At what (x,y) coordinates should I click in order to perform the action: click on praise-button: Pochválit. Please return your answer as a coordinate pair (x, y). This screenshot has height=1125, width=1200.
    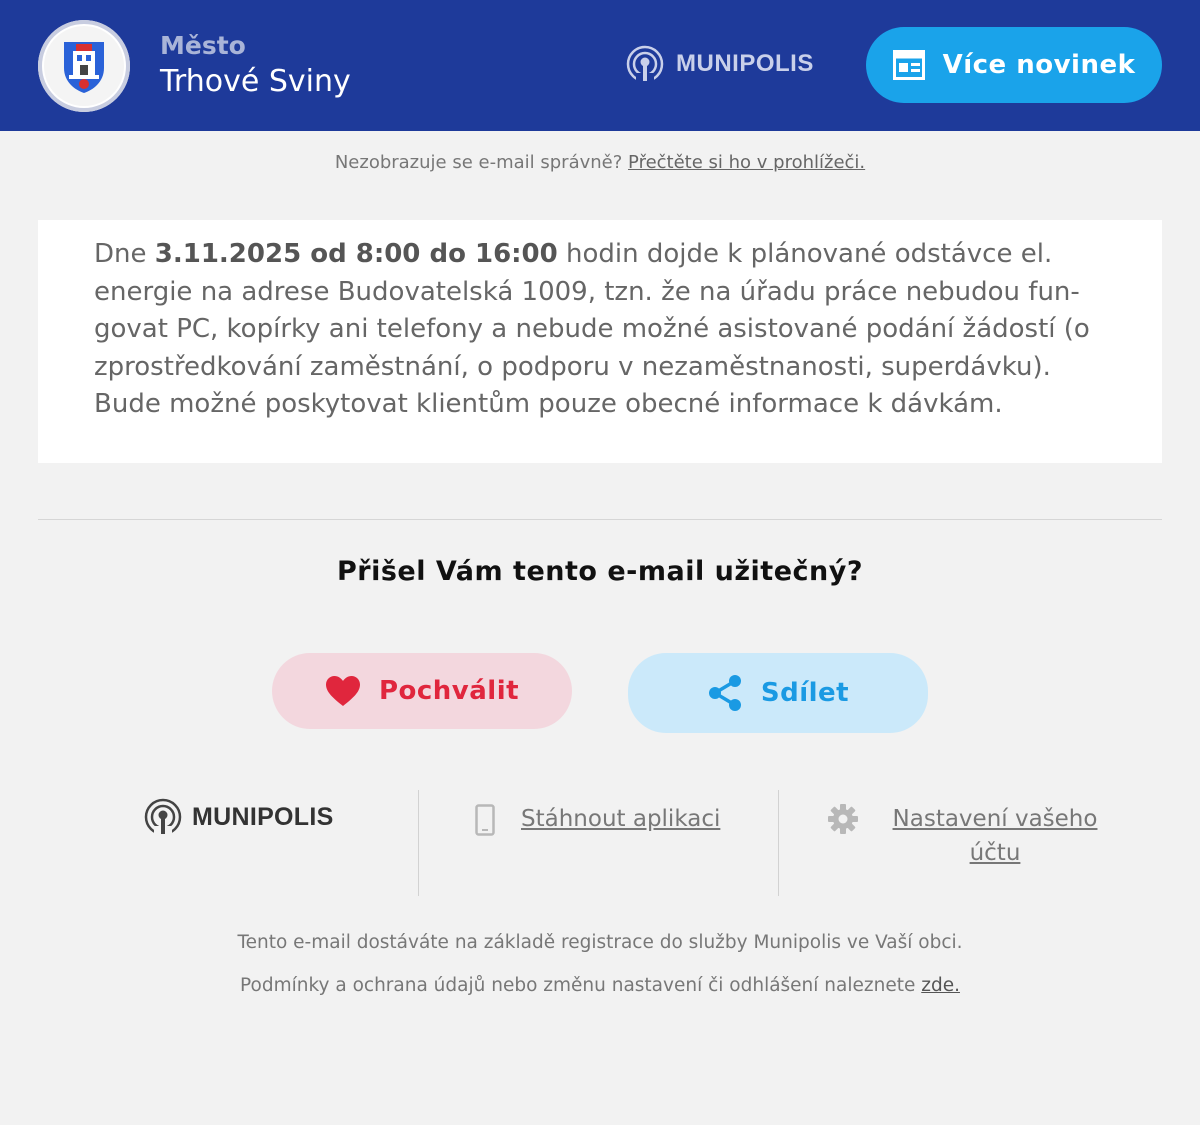
    Looking at the image, I should click on (422, 691).